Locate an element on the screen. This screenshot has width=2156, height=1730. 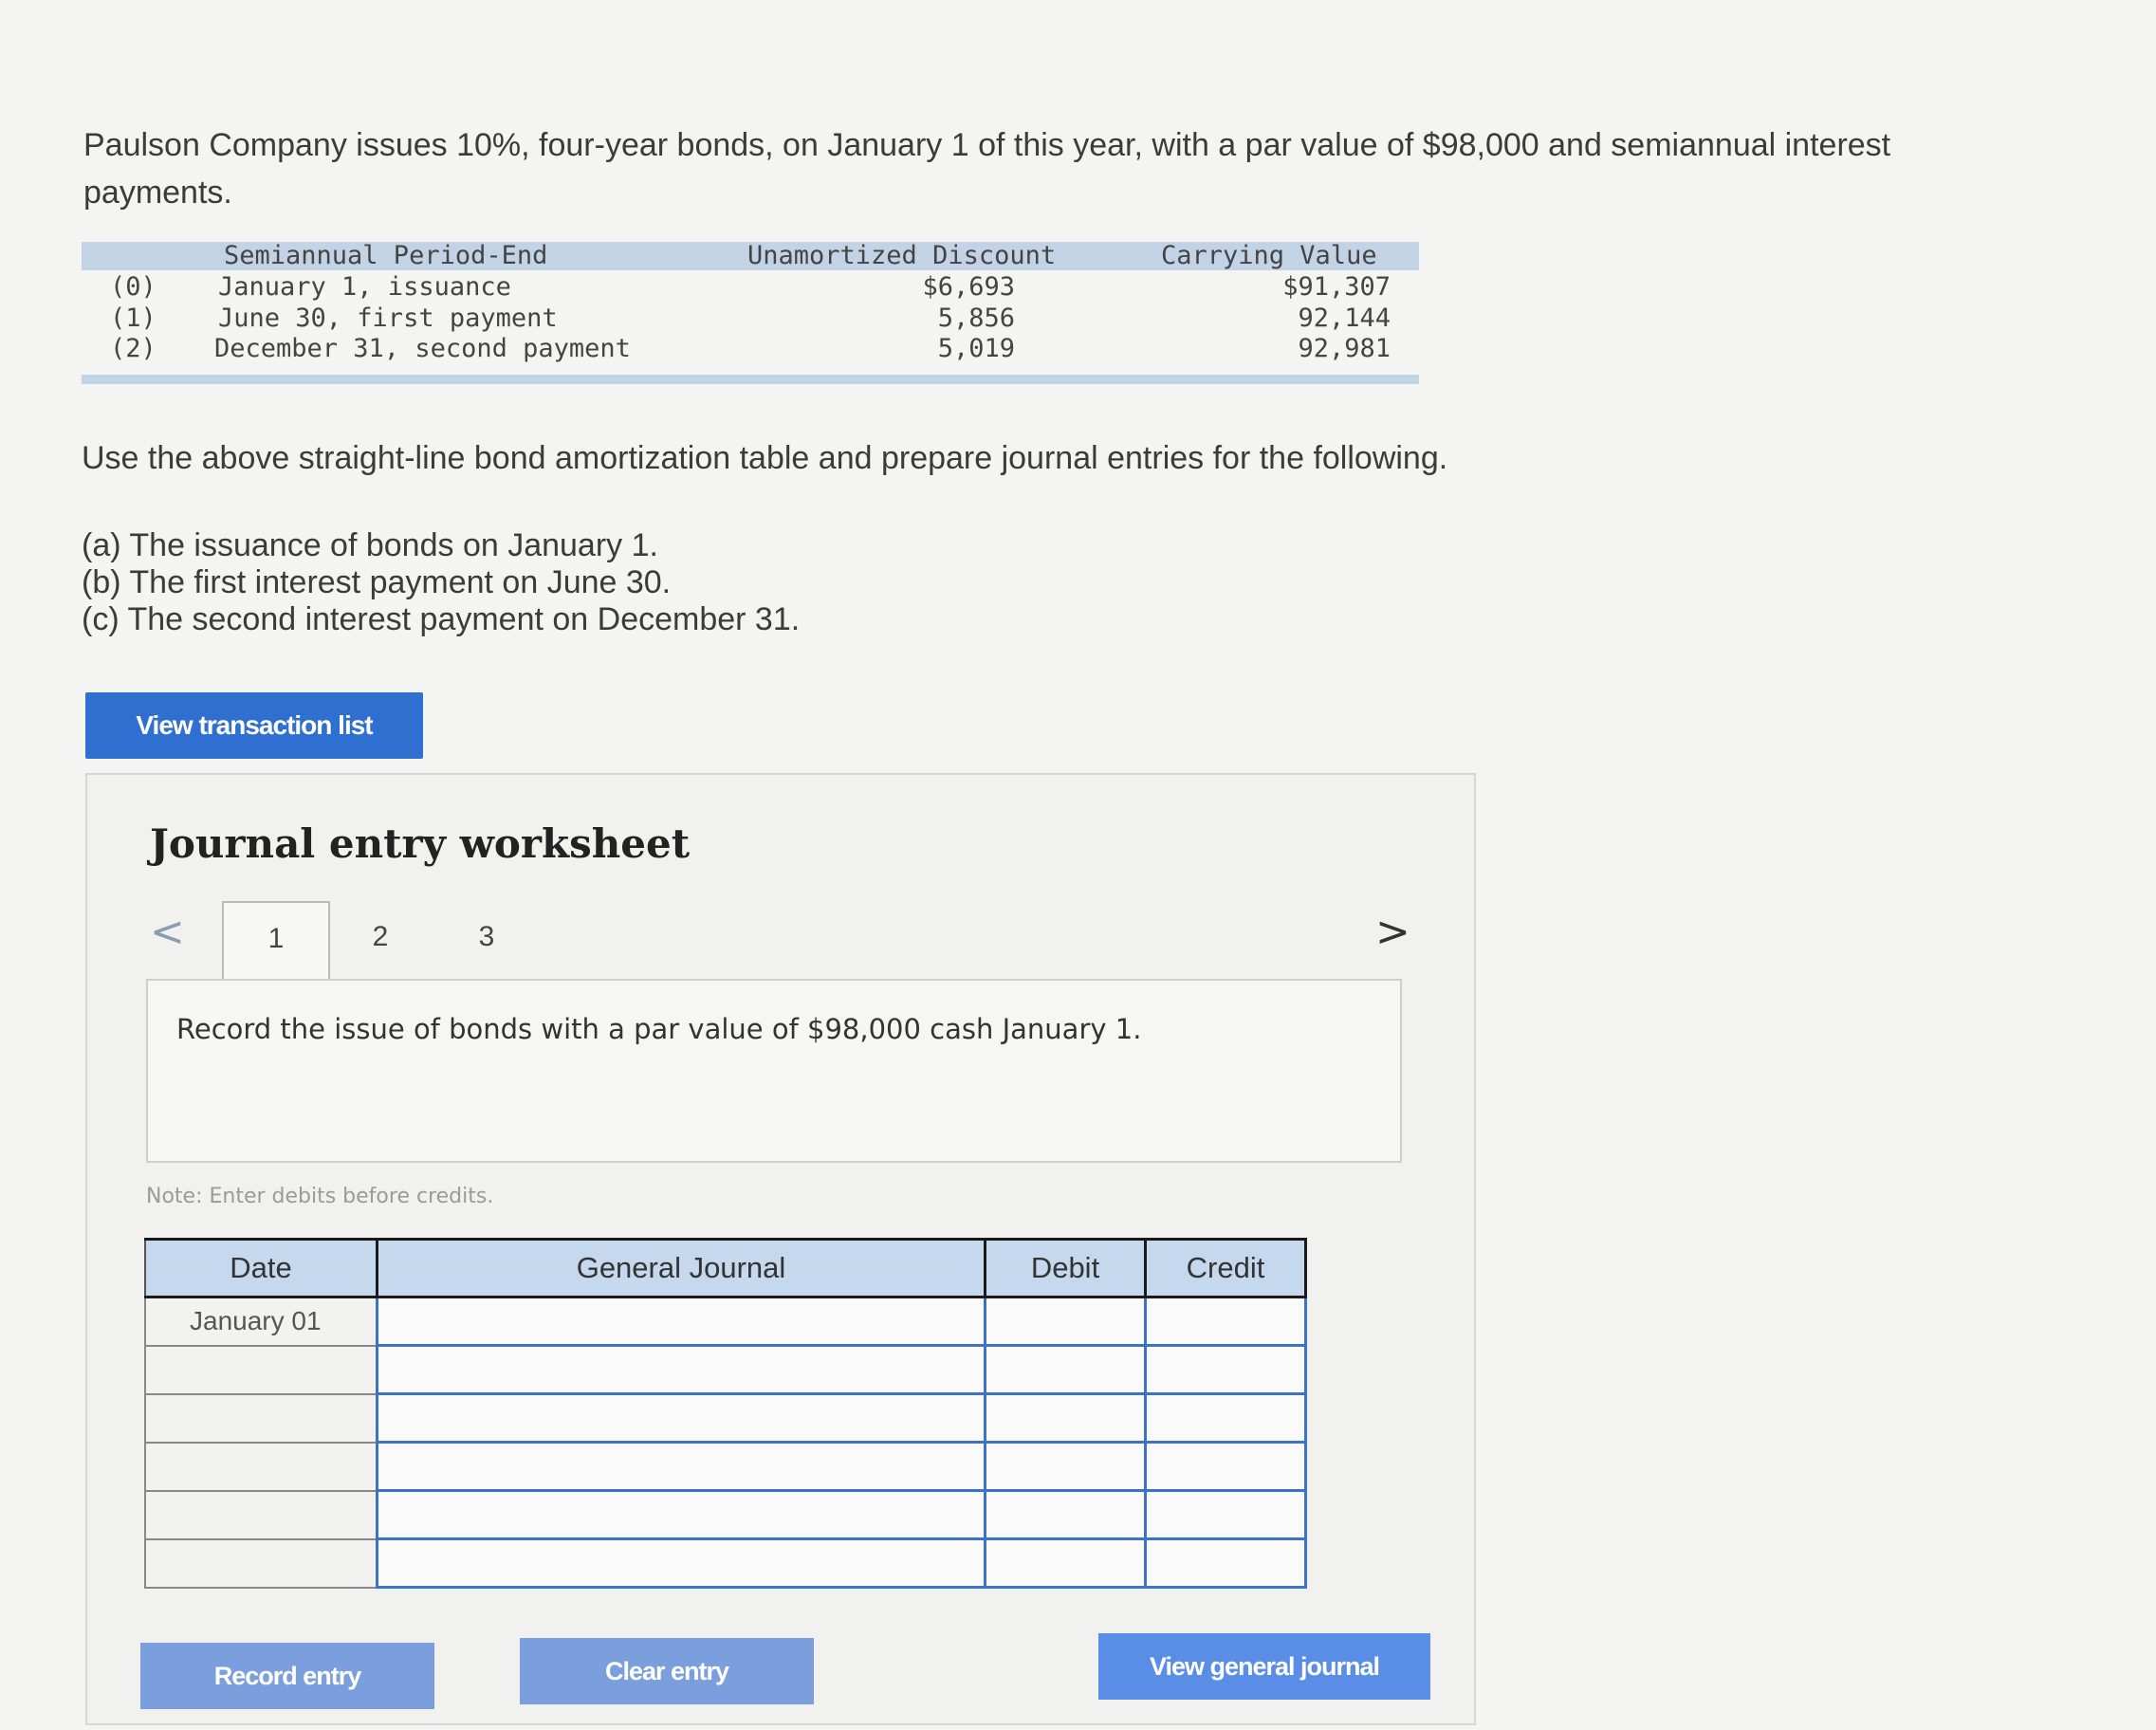
date-cell: January 01 is located at coordinates (261, 1321).